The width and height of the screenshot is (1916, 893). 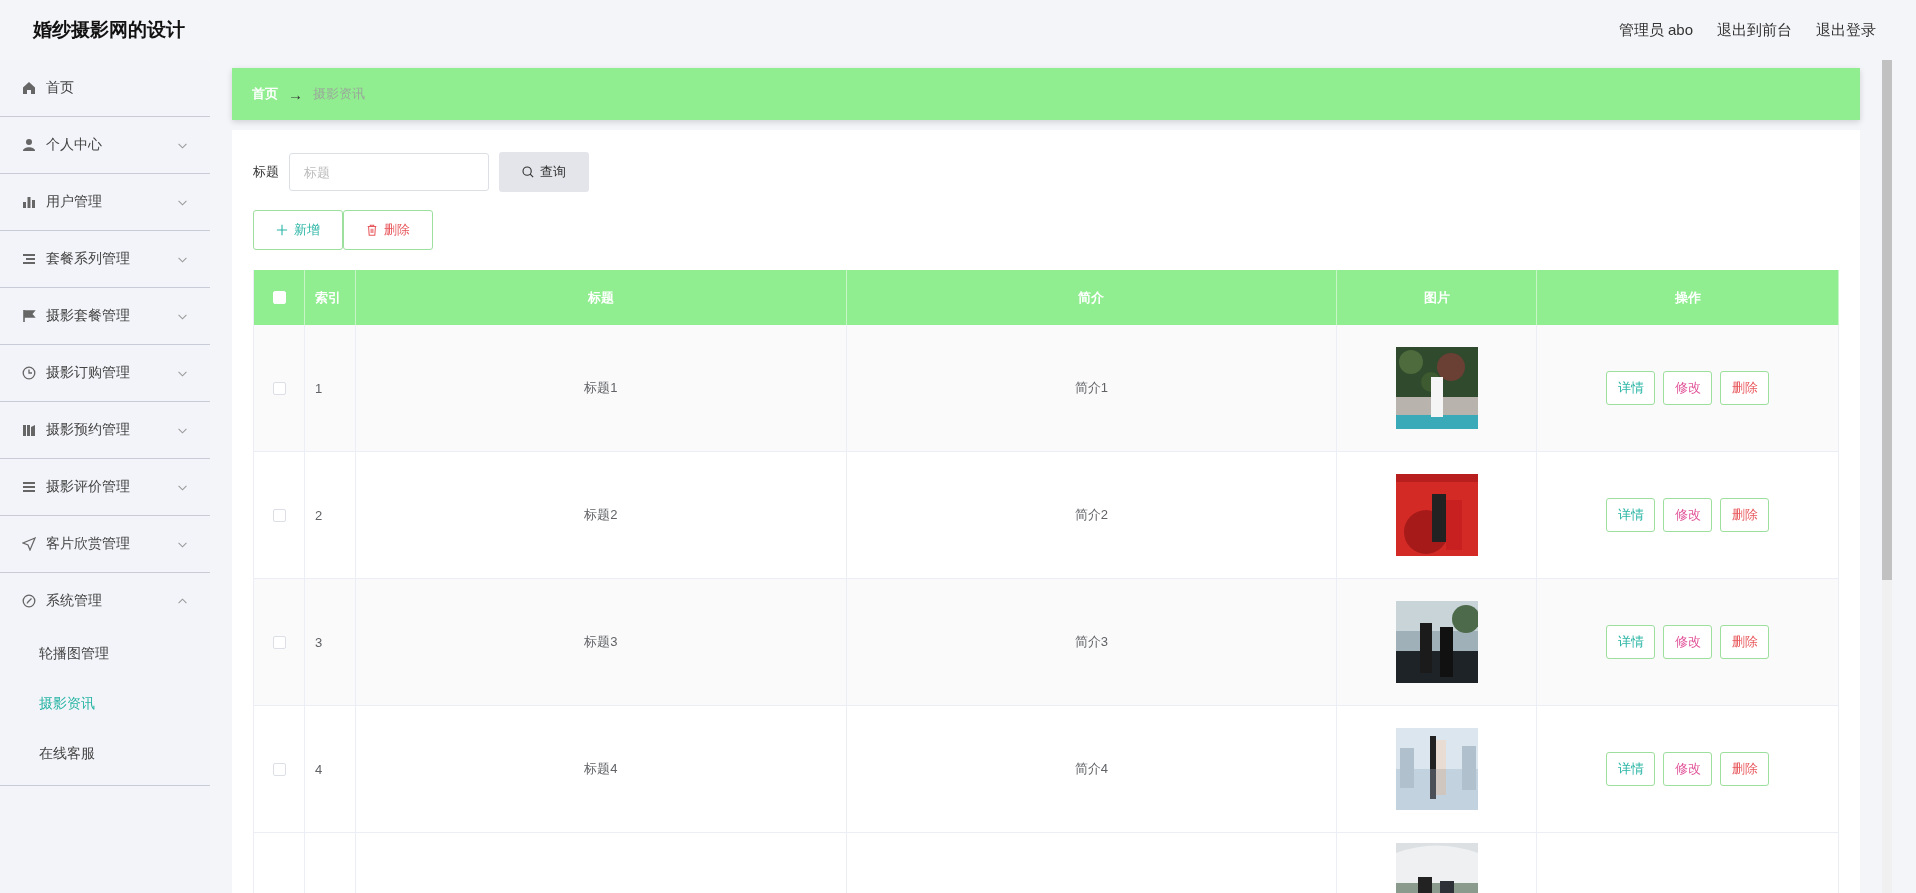 What do you see at coordinates (389, 172) in the screenshot?
I see `title-search-field: 标题` at bounding box center [389, 172].